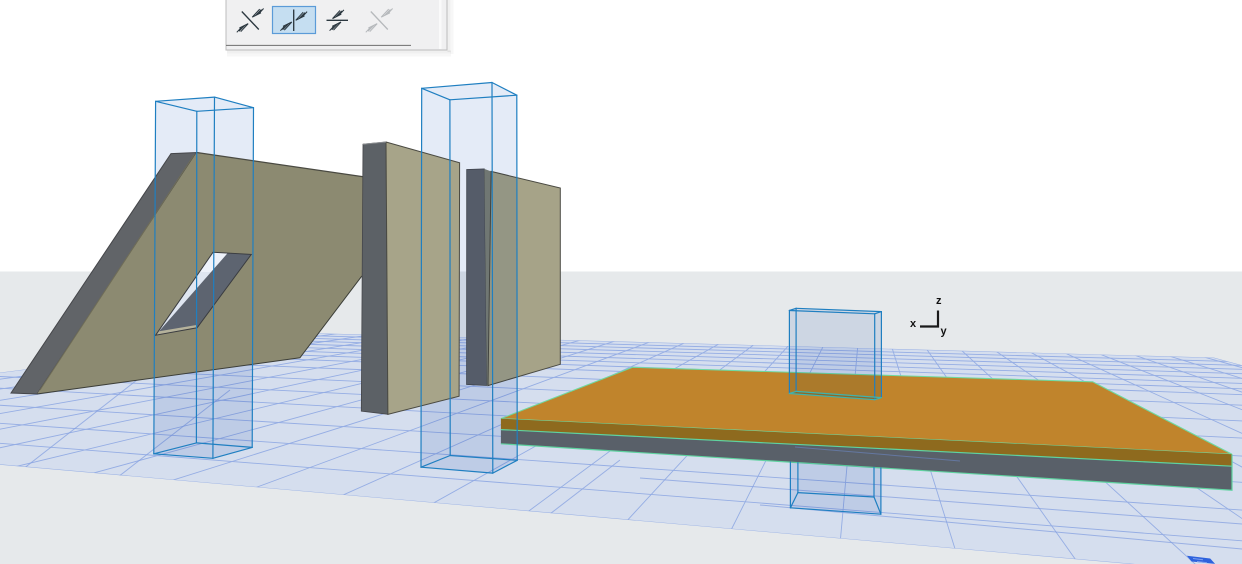  I want to click on svg-text: y, so click(944, 332).